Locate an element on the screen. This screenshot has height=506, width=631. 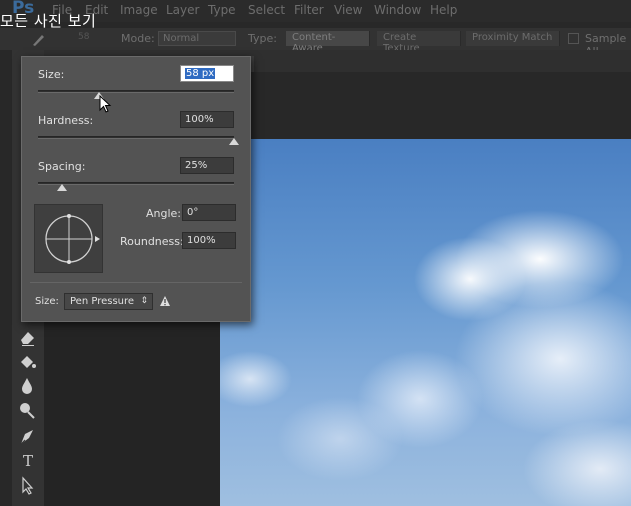
size-input: 58 px is located at coordinates (207, 73).